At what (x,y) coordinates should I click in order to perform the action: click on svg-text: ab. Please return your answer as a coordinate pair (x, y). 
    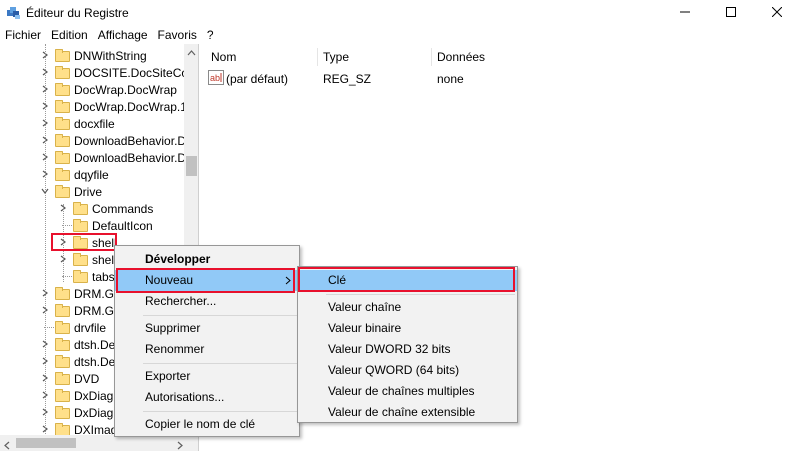
    Looking at the image, I should click on (215, 78).